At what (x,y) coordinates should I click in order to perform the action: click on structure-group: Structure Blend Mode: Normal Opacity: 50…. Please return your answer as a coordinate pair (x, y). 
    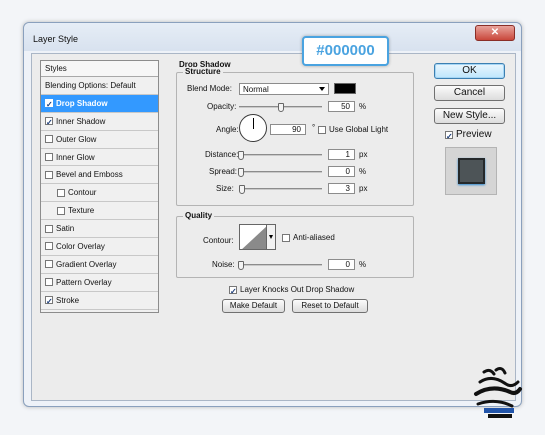
    Looking at the image, I should click on (295, 136).